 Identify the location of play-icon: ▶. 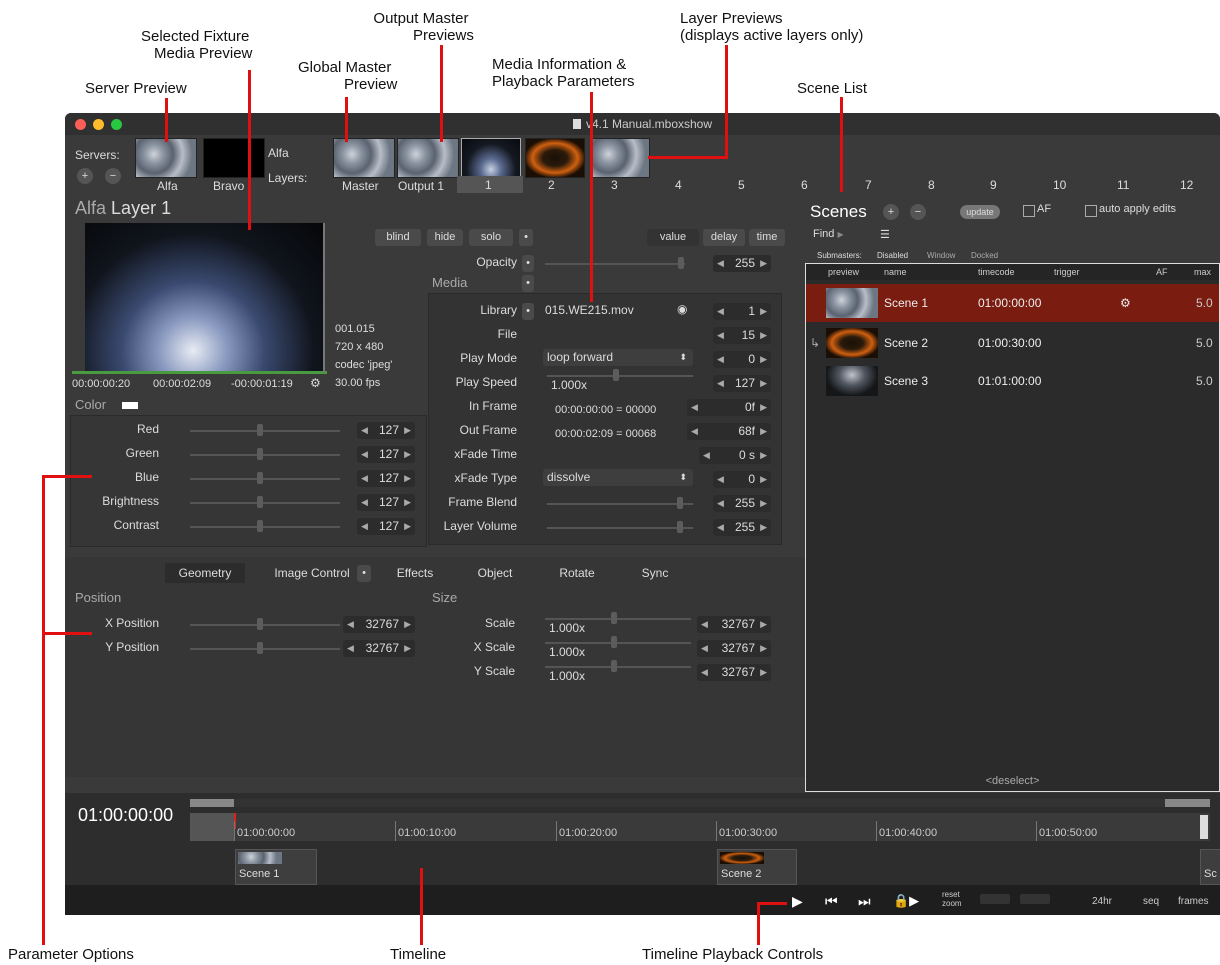
(797, 901).